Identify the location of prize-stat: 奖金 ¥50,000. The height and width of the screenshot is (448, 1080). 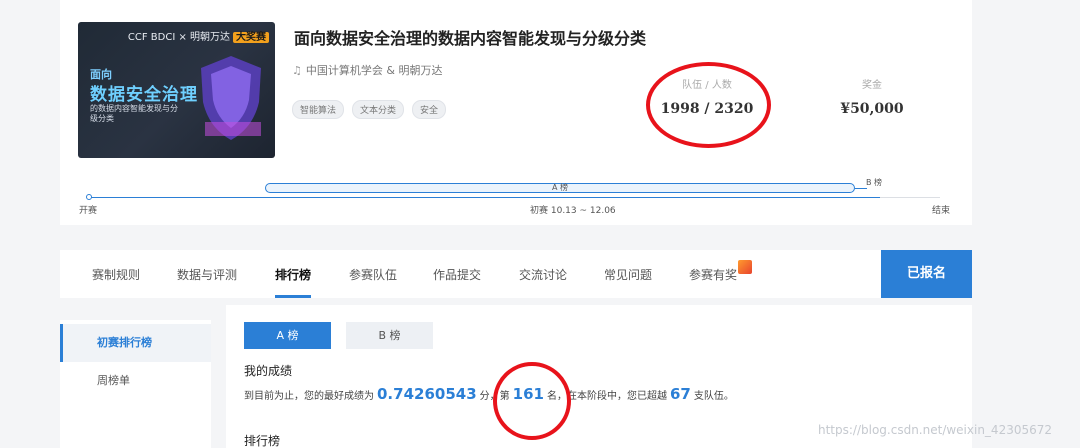
(872, 96).